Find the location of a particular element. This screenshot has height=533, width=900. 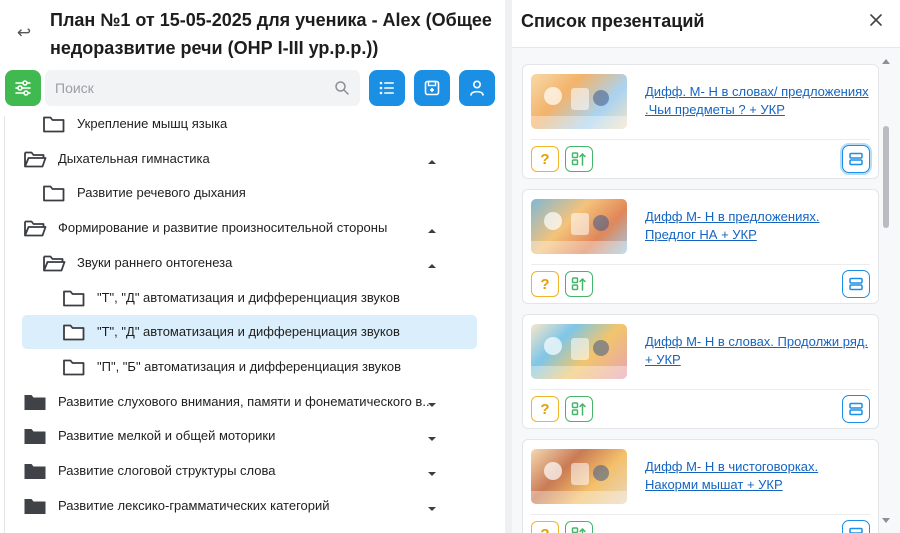

user-button is located at coordinates (477, 88).